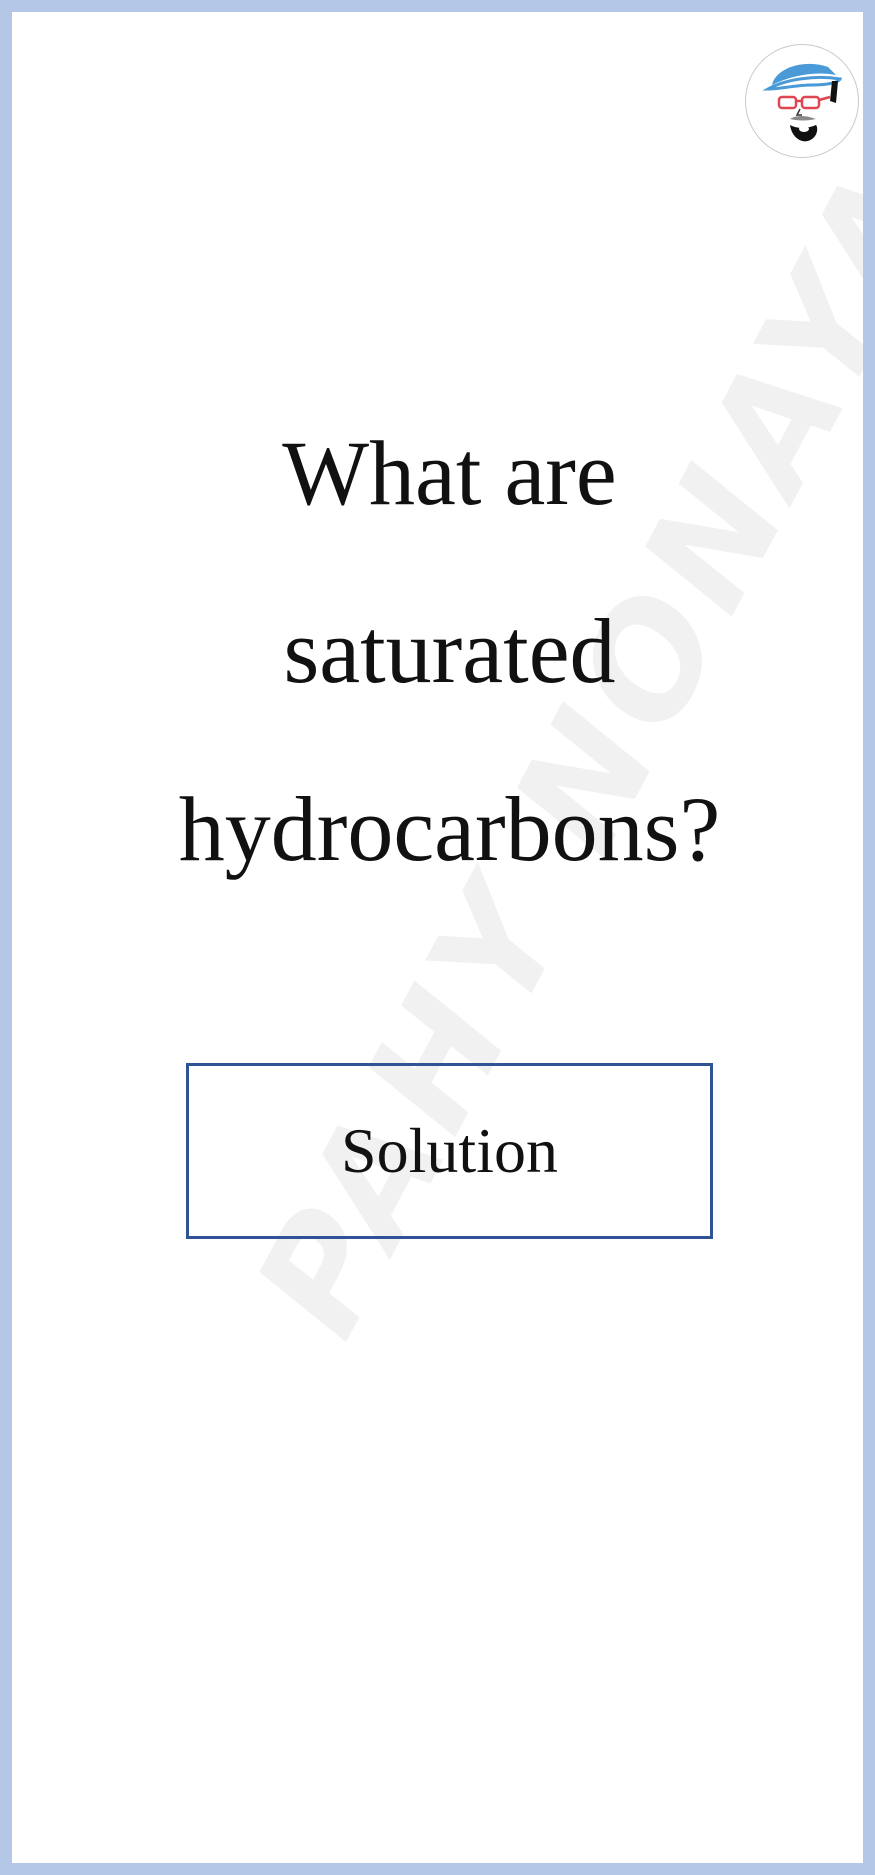 The height and width of the screenshot is (1875, 875). I want to click on question-line-1: What are, so click(449, 473).